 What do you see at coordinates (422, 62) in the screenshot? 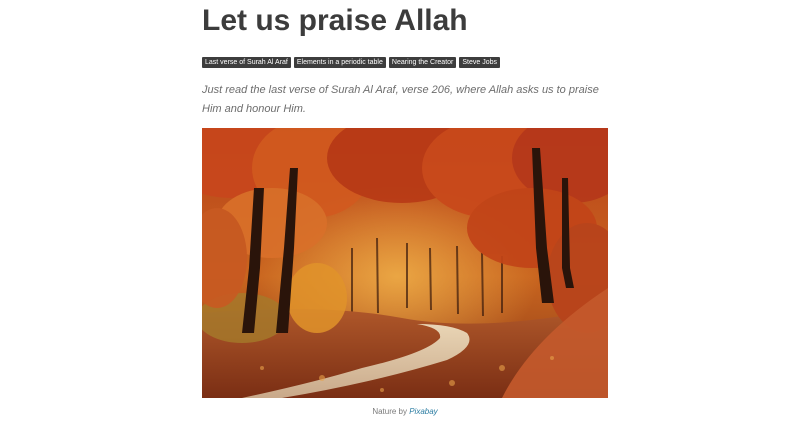
I see `tag-nearing-creator: Nearing the Creator` at bounding box center [422, 62].